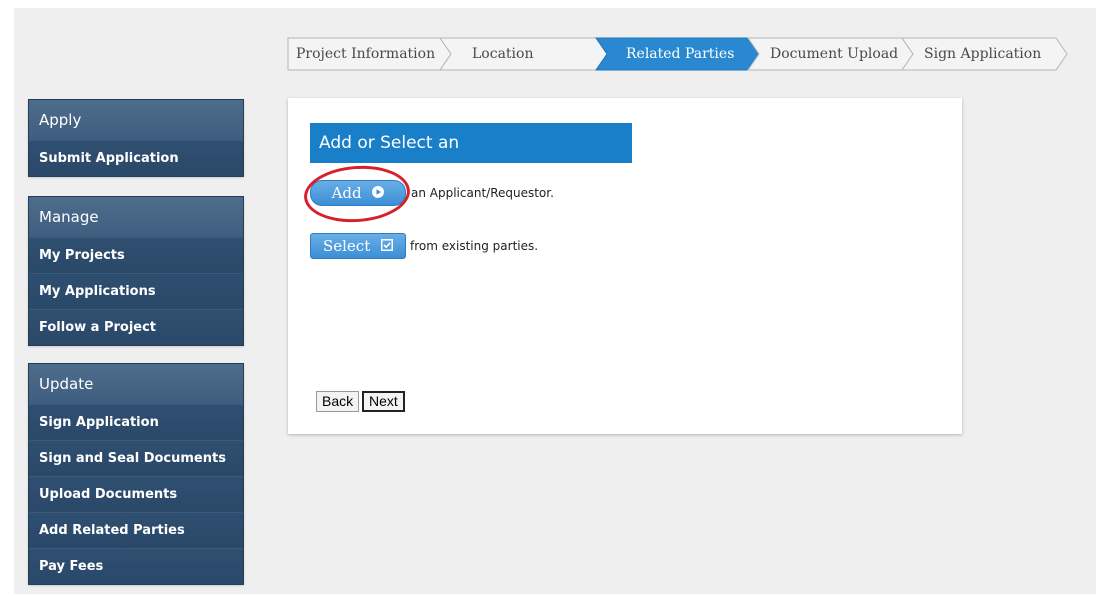 The height and width of the screenshot is (596, 1100). Describe the element at coordinates (136, 384) in the screenshot. I see `sidebar-update-heading: Update` at that location.